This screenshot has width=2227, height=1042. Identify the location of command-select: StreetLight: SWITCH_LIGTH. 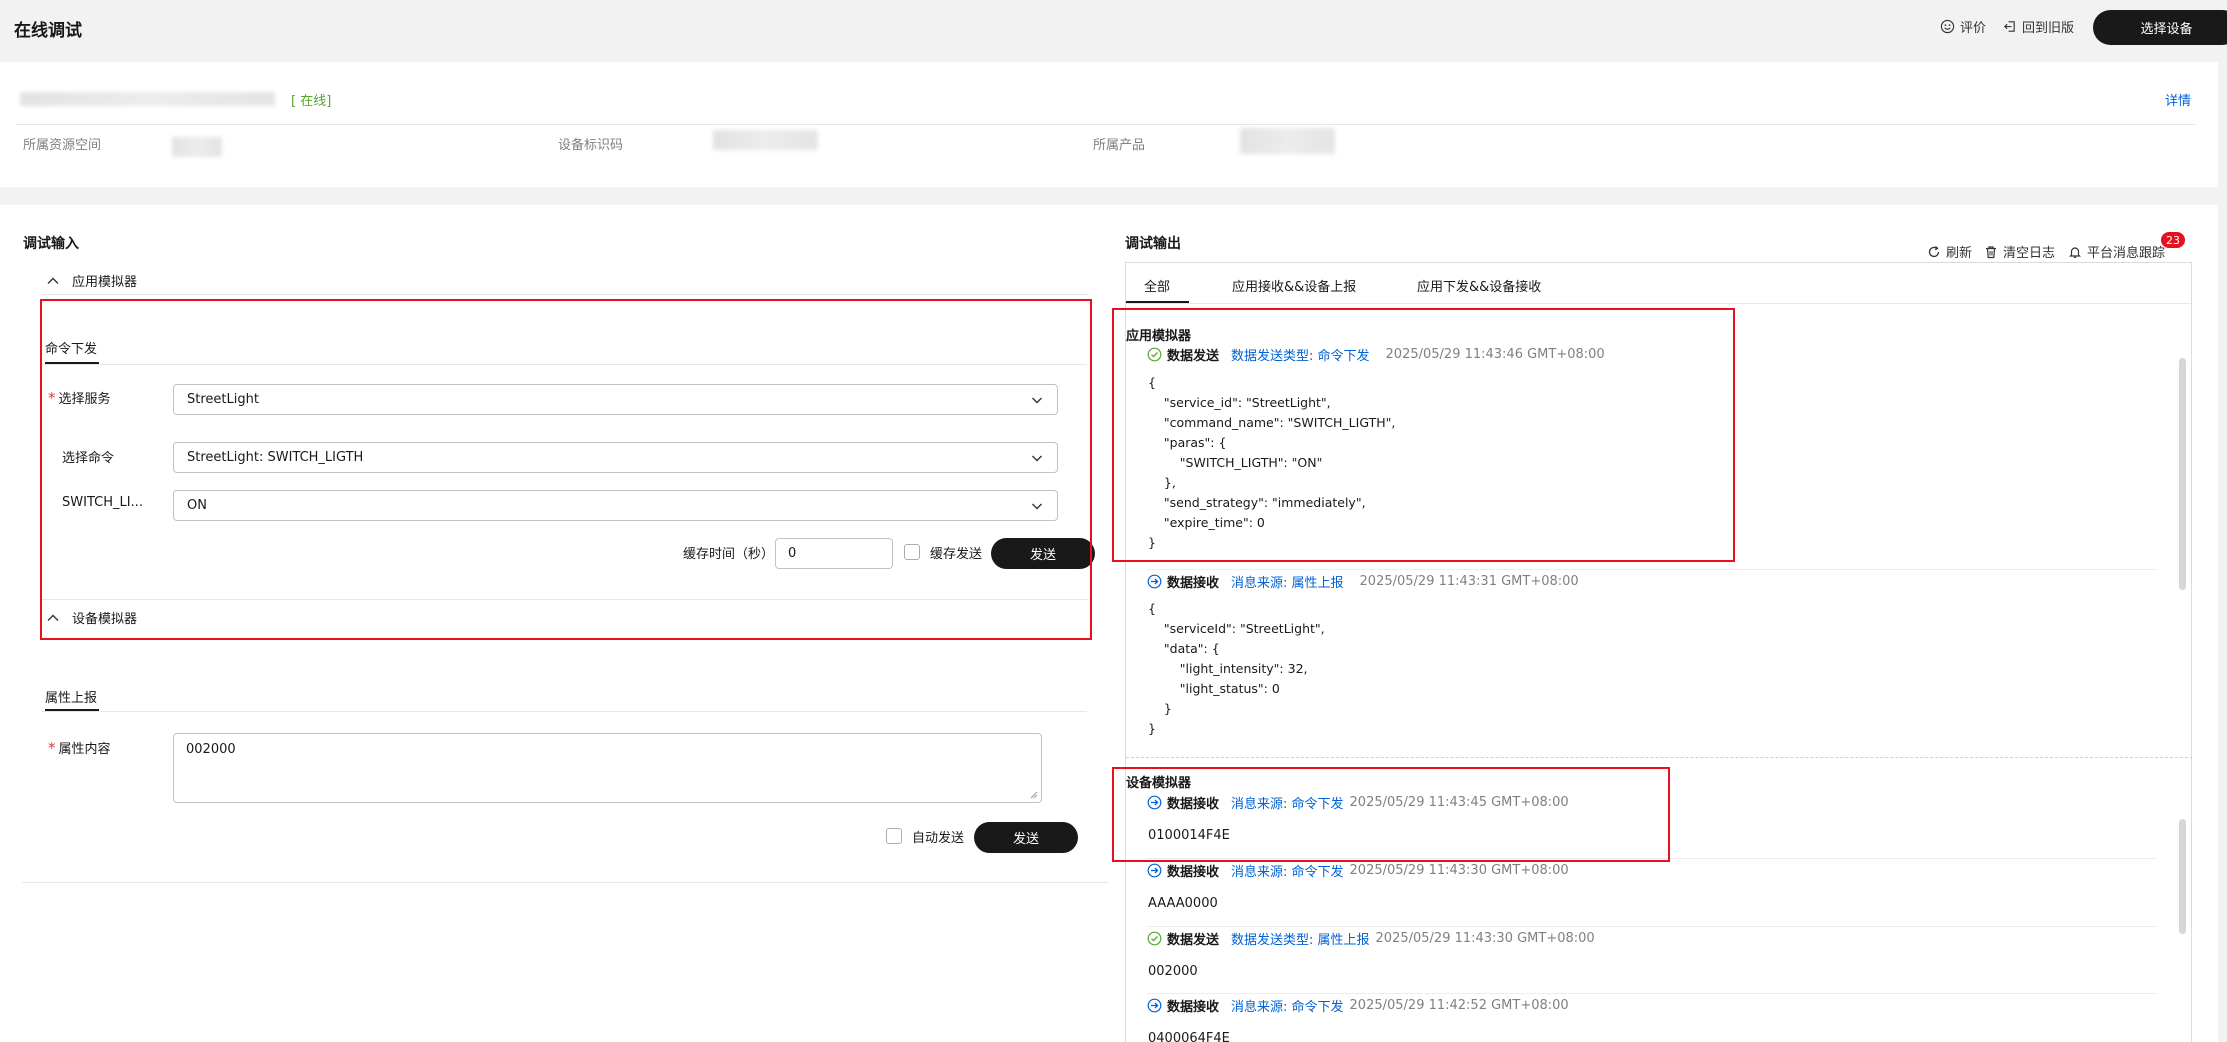
(615, 457).